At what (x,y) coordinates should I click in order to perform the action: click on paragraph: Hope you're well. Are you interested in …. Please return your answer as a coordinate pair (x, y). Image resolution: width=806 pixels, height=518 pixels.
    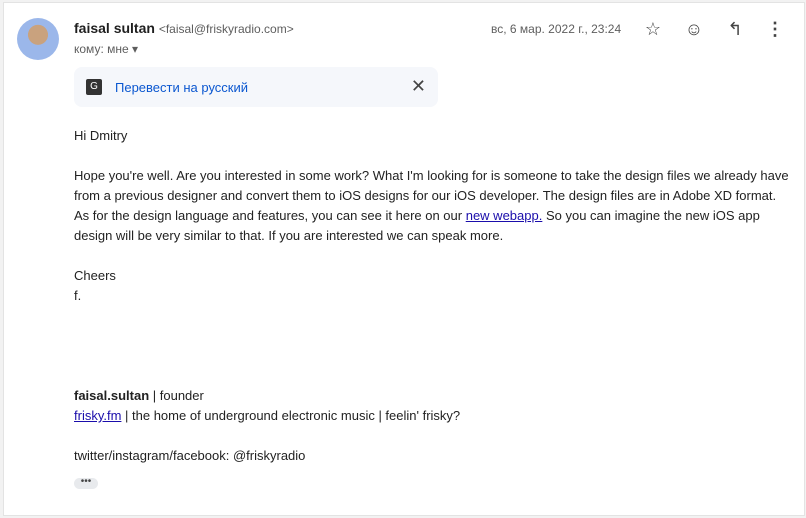
    Looking at the image, I should click on (434, 206).